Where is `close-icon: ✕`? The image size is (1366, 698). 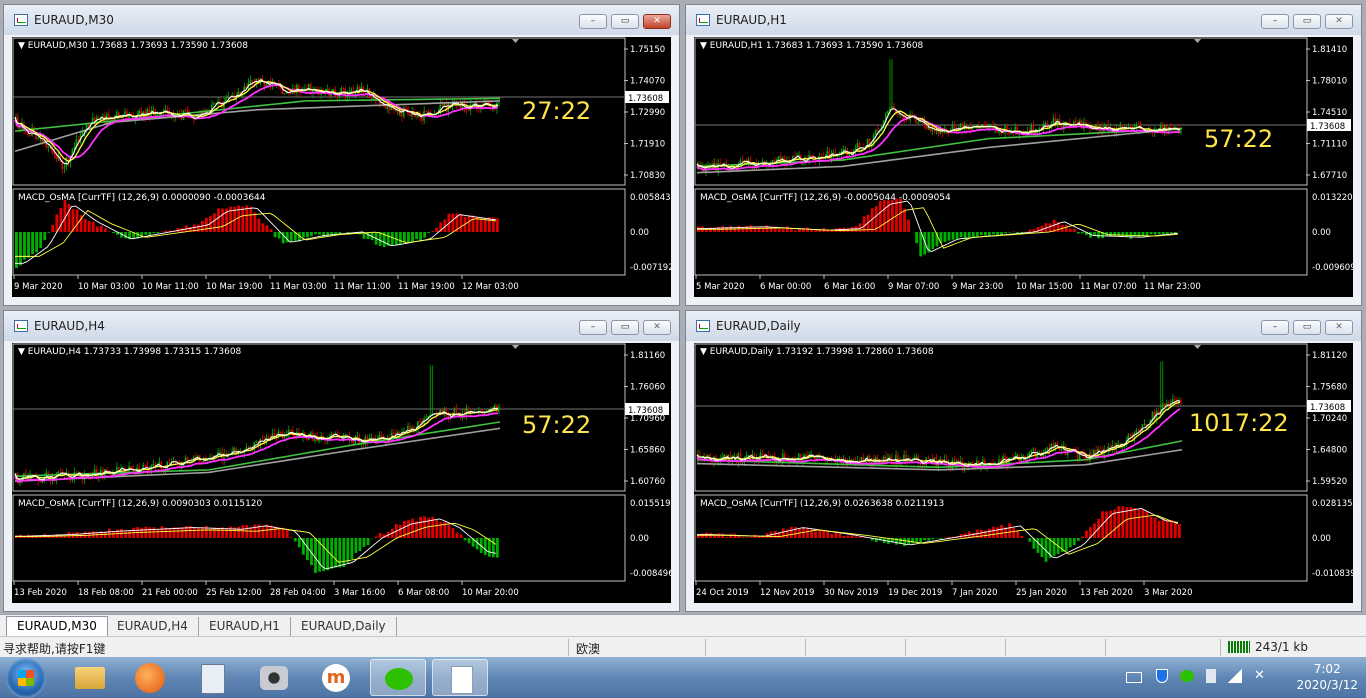 close-icon: ✕ is located at coordinates (1339, 21).